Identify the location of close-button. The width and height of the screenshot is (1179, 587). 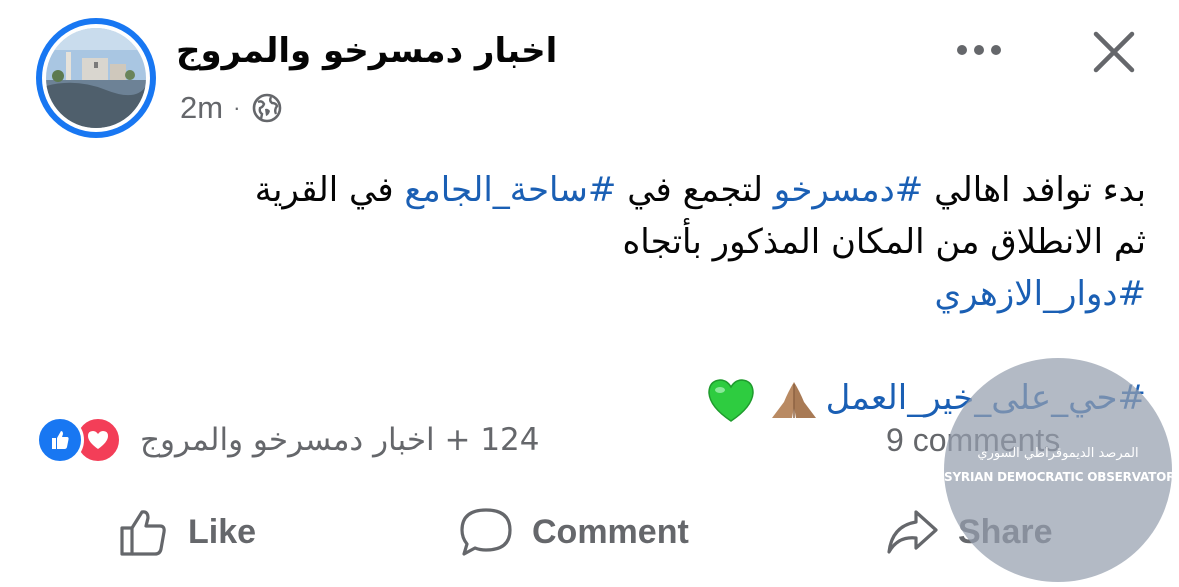
(1114, 52).